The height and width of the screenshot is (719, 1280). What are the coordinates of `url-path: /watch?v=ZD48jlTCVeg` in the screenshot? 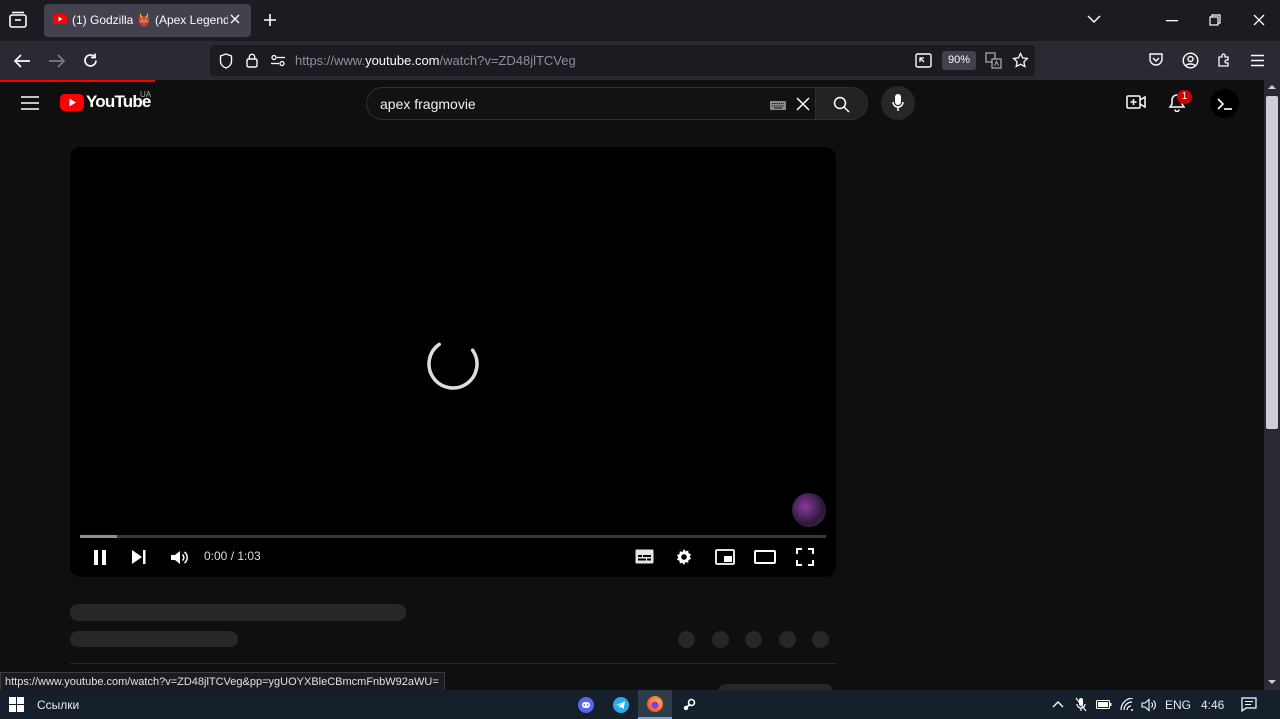 It's located at (507, 60).